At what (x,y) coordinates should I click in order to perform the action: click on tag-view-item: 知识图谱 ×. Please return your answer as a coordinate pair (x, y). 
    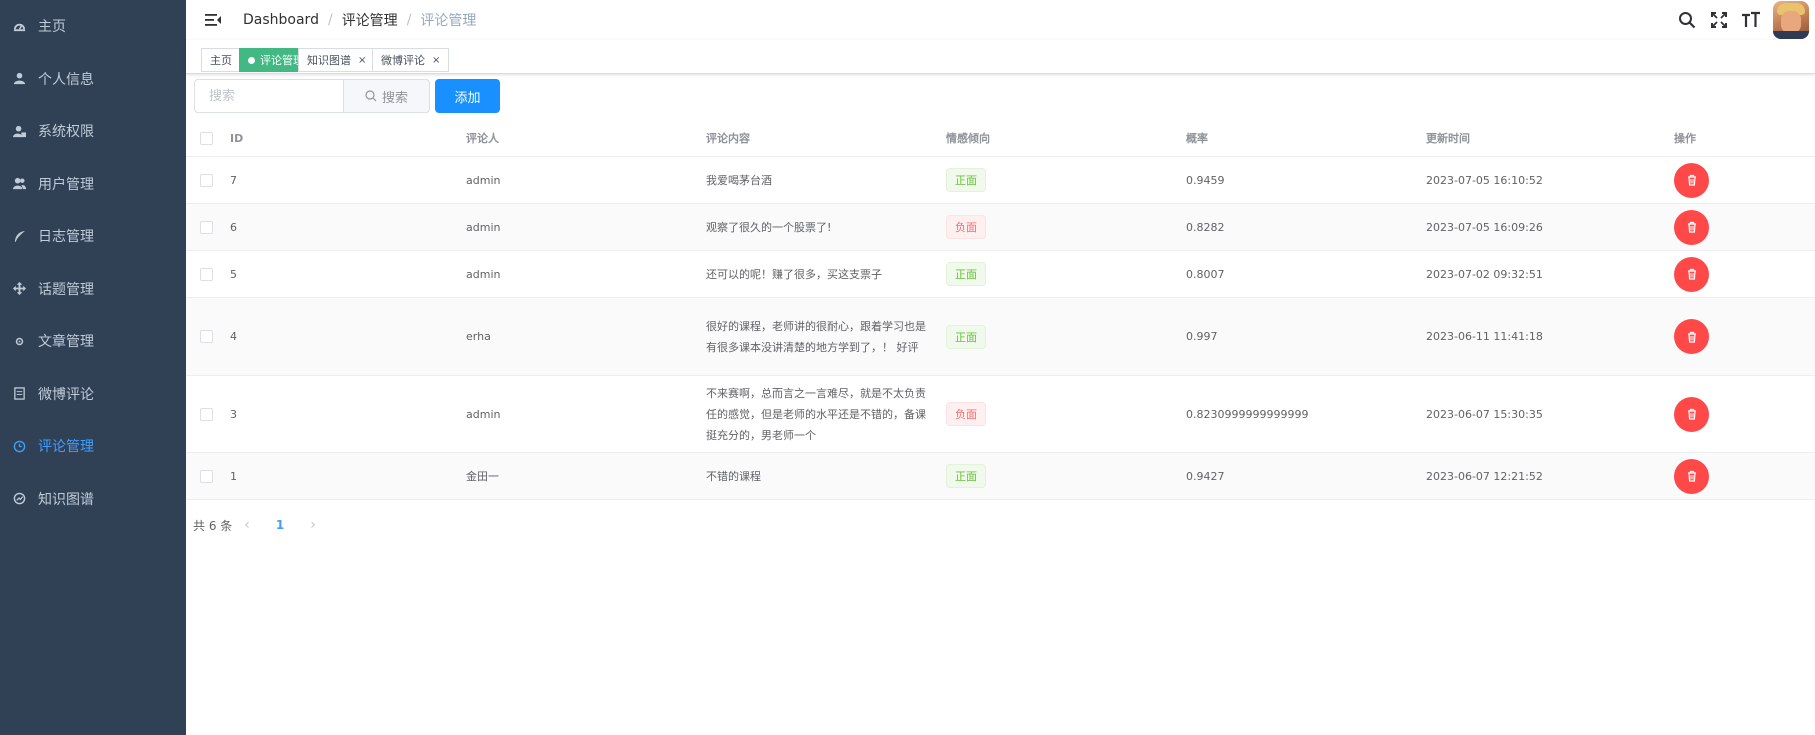
    Looking at the image, I should click on (337, 60).